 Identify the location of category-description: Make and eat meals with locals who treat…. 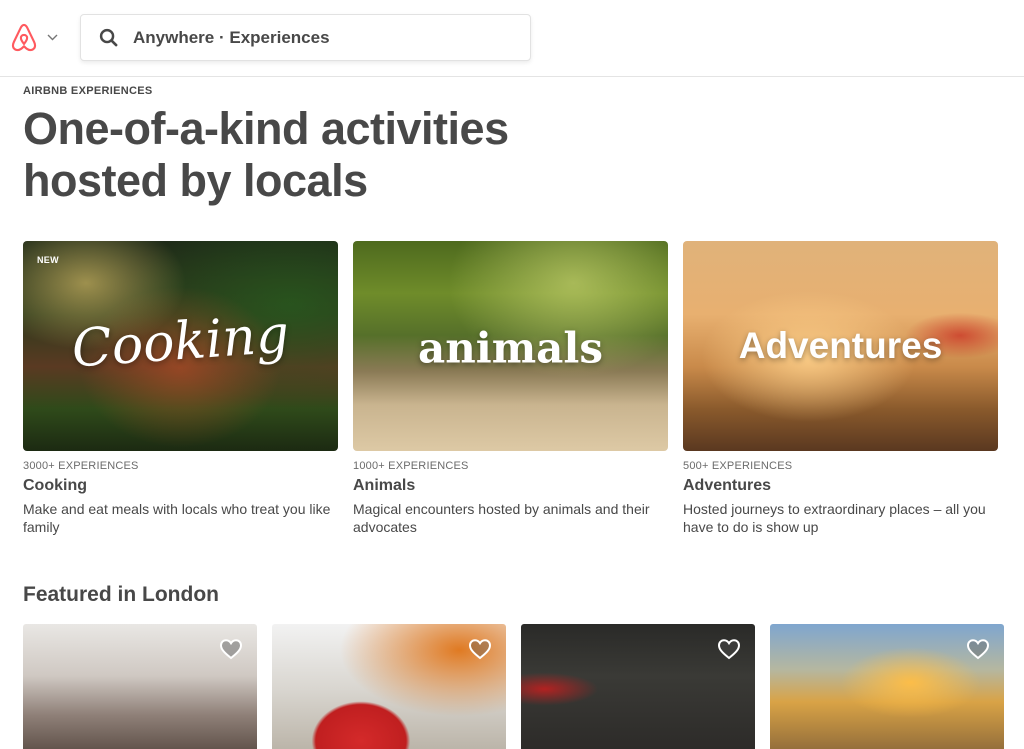
(177, 518).